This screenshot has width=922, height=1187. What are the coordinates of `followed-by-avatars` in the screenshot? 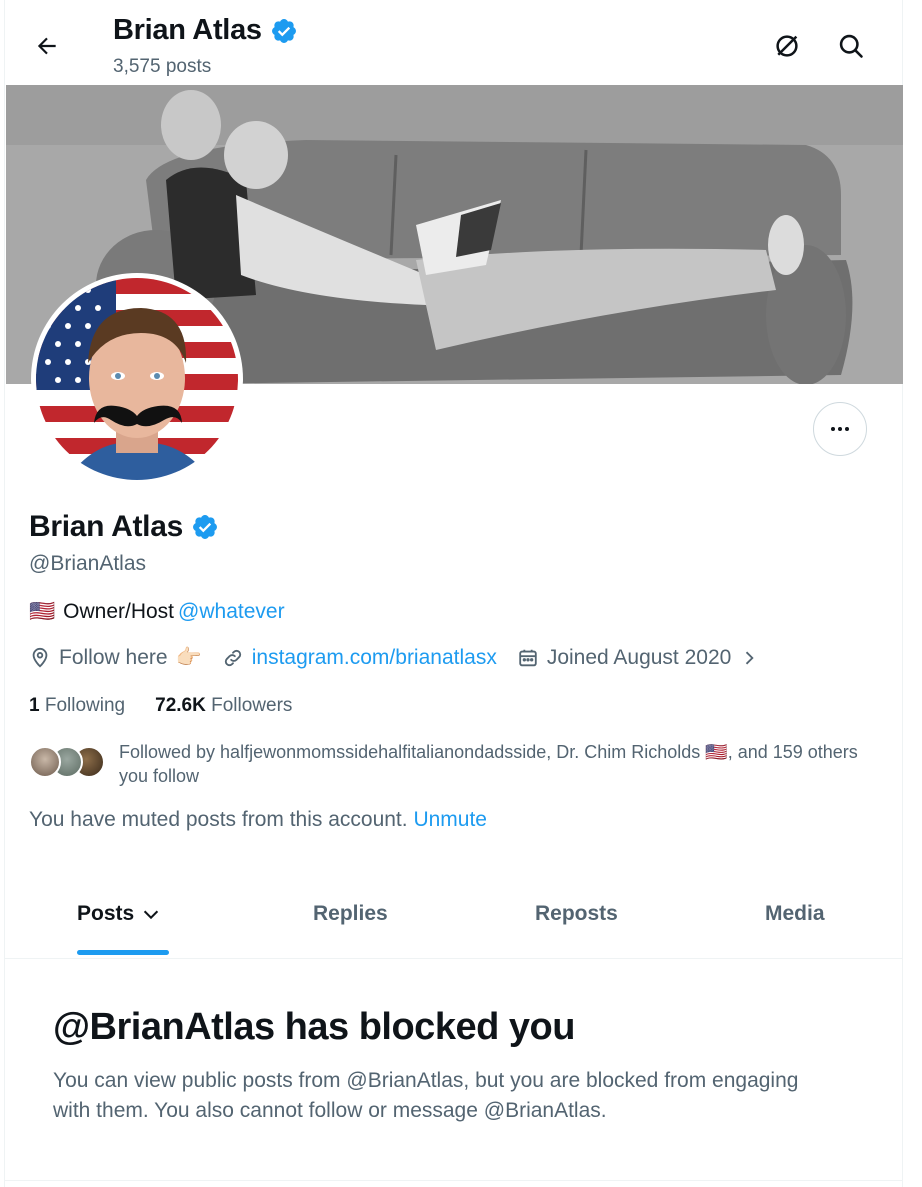 It's located at (69, 759).